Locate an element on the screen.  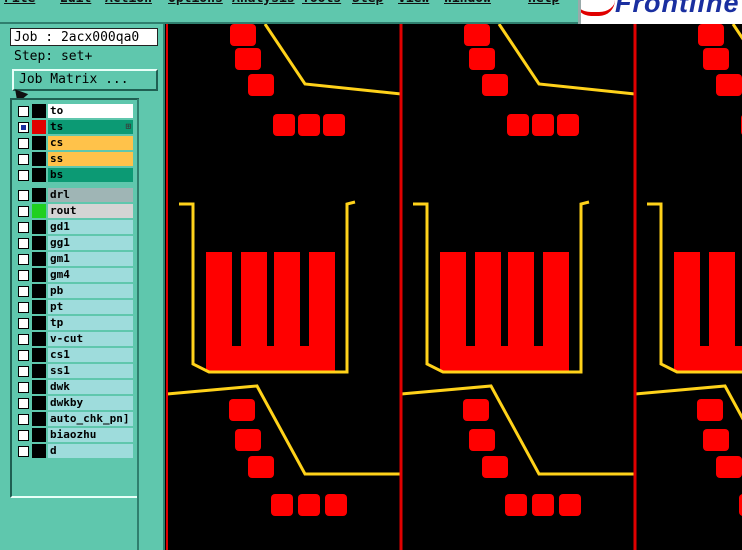
menu-view: View is located at coordinates (413, 3).